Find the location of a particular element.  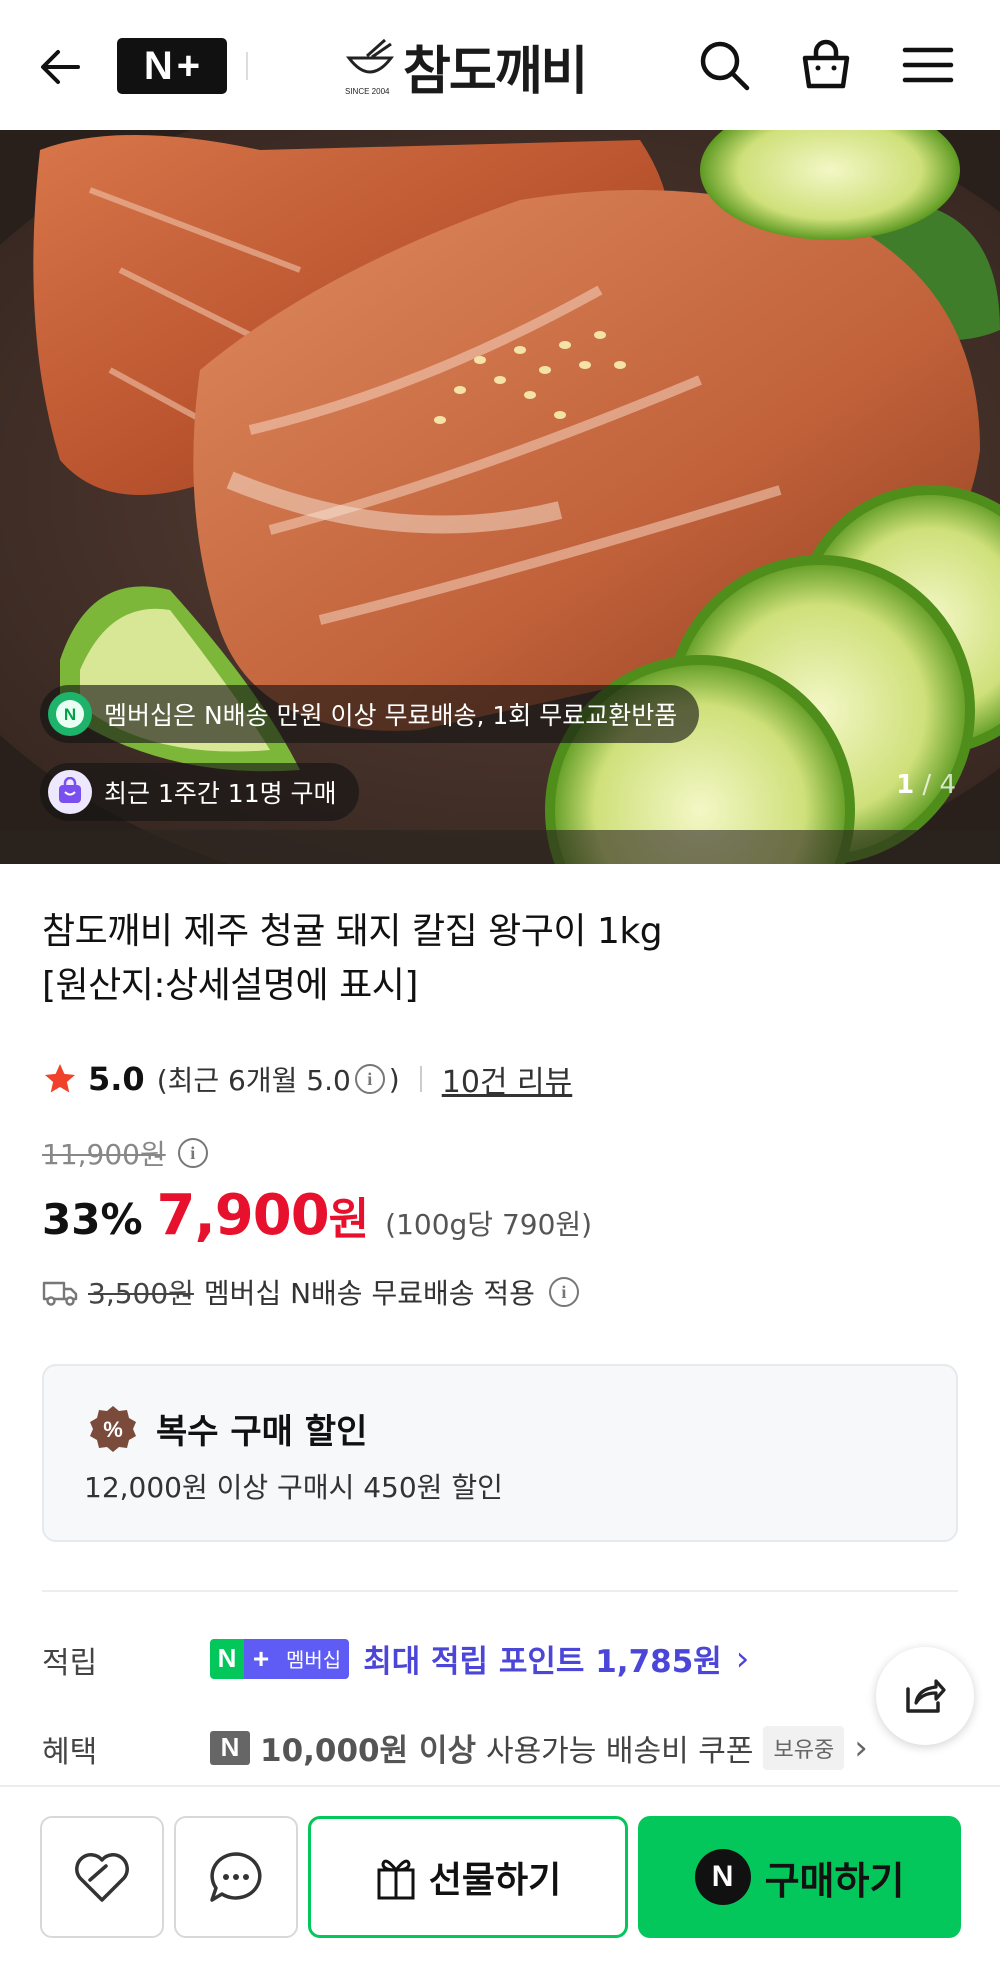

buy-button: N 구매하기 is located at coordinates (799, 1877).